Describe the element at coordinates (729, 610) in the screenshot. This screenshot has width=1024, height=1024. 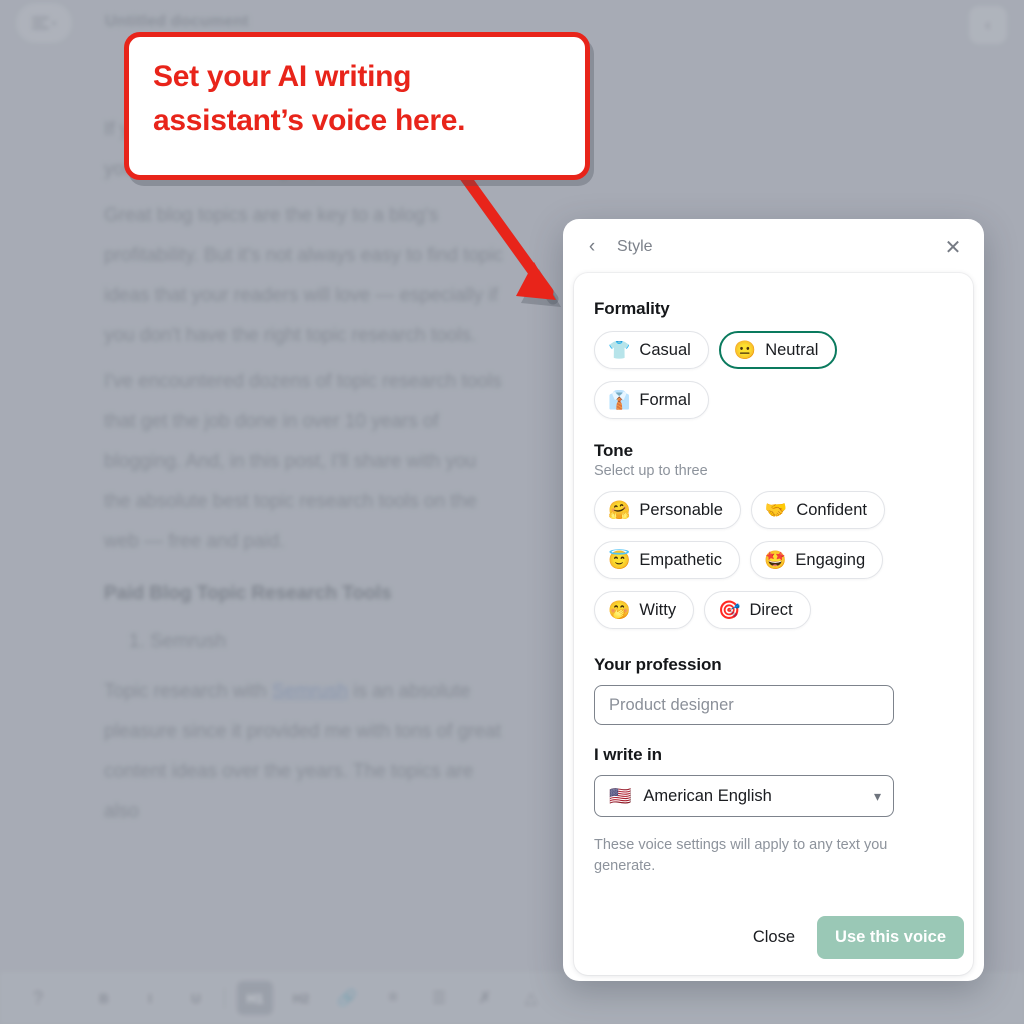
I see `bullseye-icon: 🎯` at that location.